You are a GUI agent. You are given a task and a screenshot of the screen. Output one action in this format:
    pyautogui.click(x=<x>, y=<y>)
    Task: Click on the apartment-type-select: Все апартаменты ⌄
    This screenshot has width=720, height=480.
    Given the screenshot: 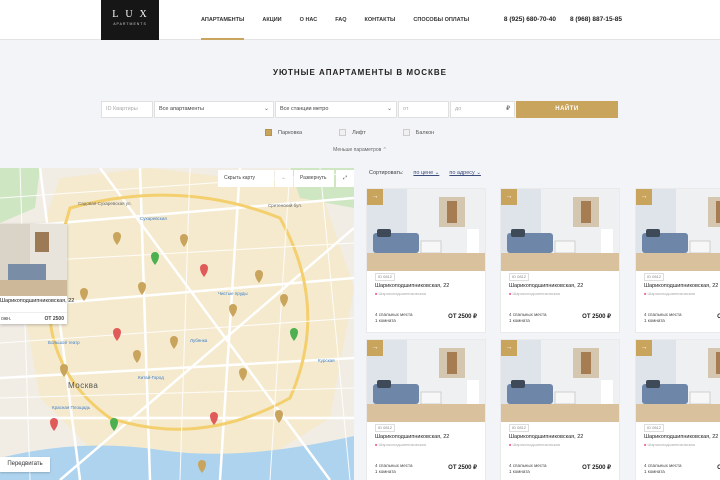 What is the action you would take?
    pyautogui.click(x=214, y=109)
    